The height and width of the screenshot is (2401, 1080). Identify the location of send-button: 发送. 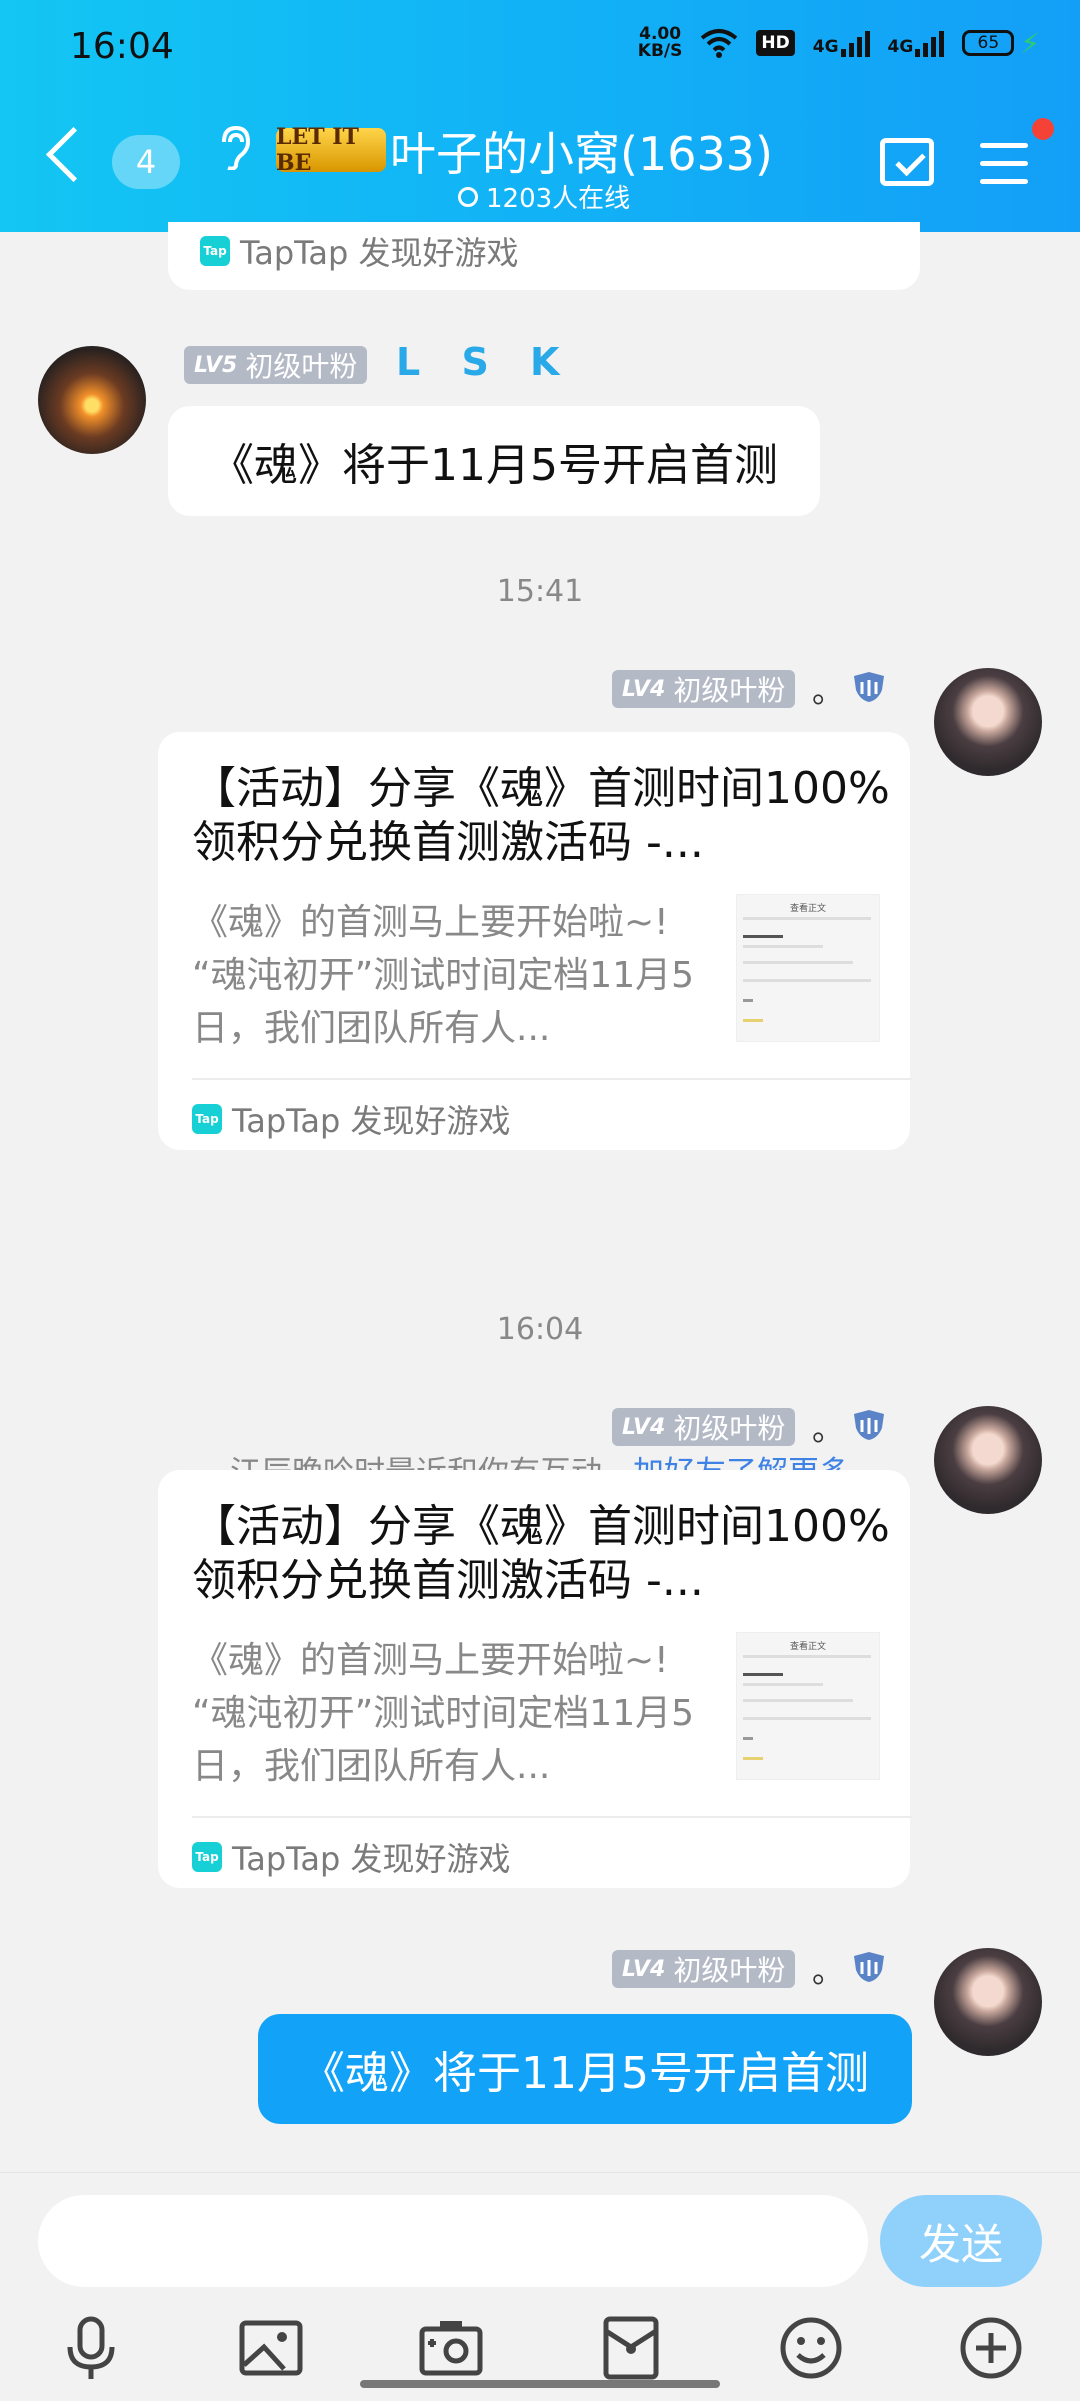
(961, 2241).